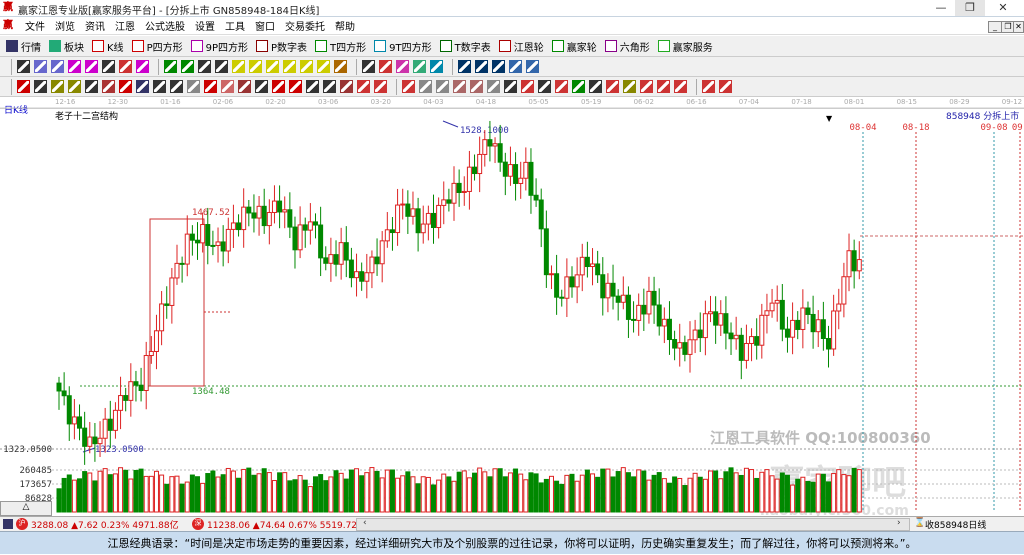 This screenshot has height=555, width=1024. I want to click on toolbar-button-12: 赢家服务, so click(685, 46).